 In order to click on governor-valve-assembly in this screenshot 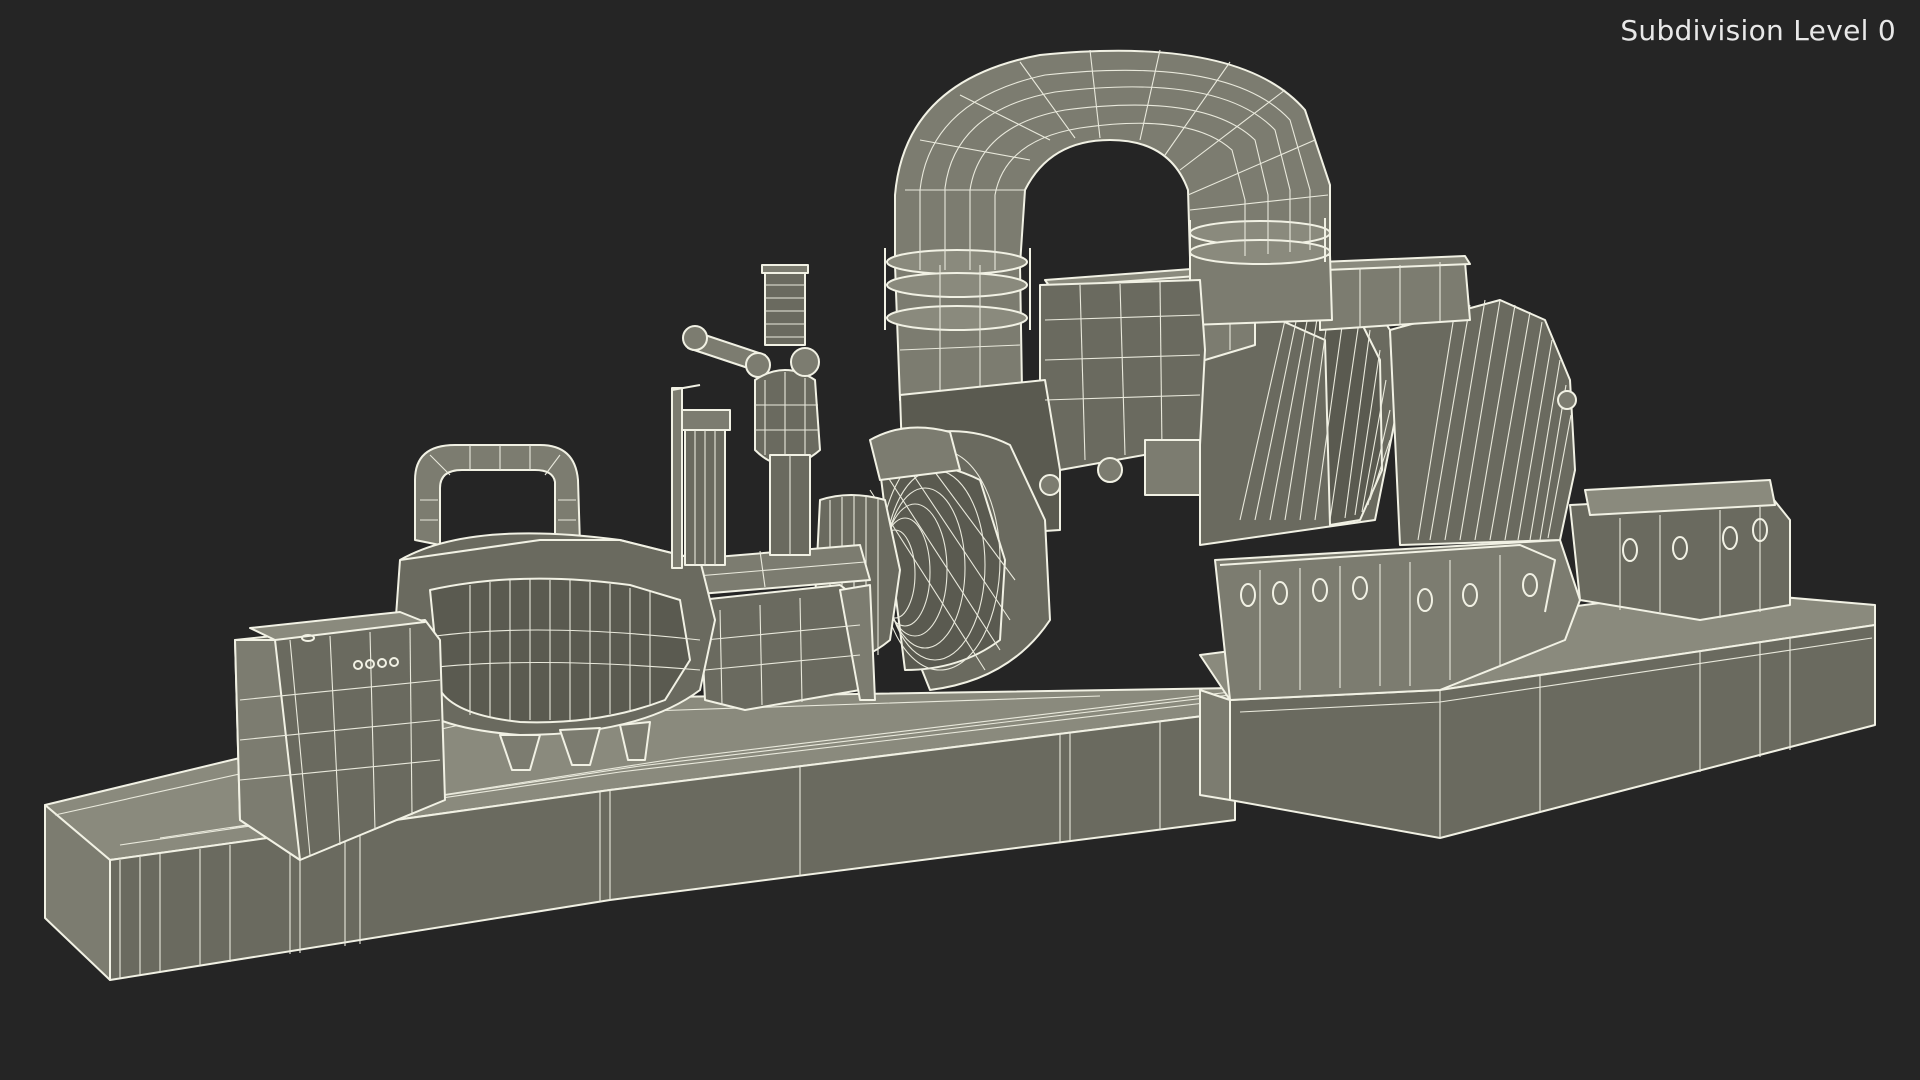, I will do `click(746, 416)`.